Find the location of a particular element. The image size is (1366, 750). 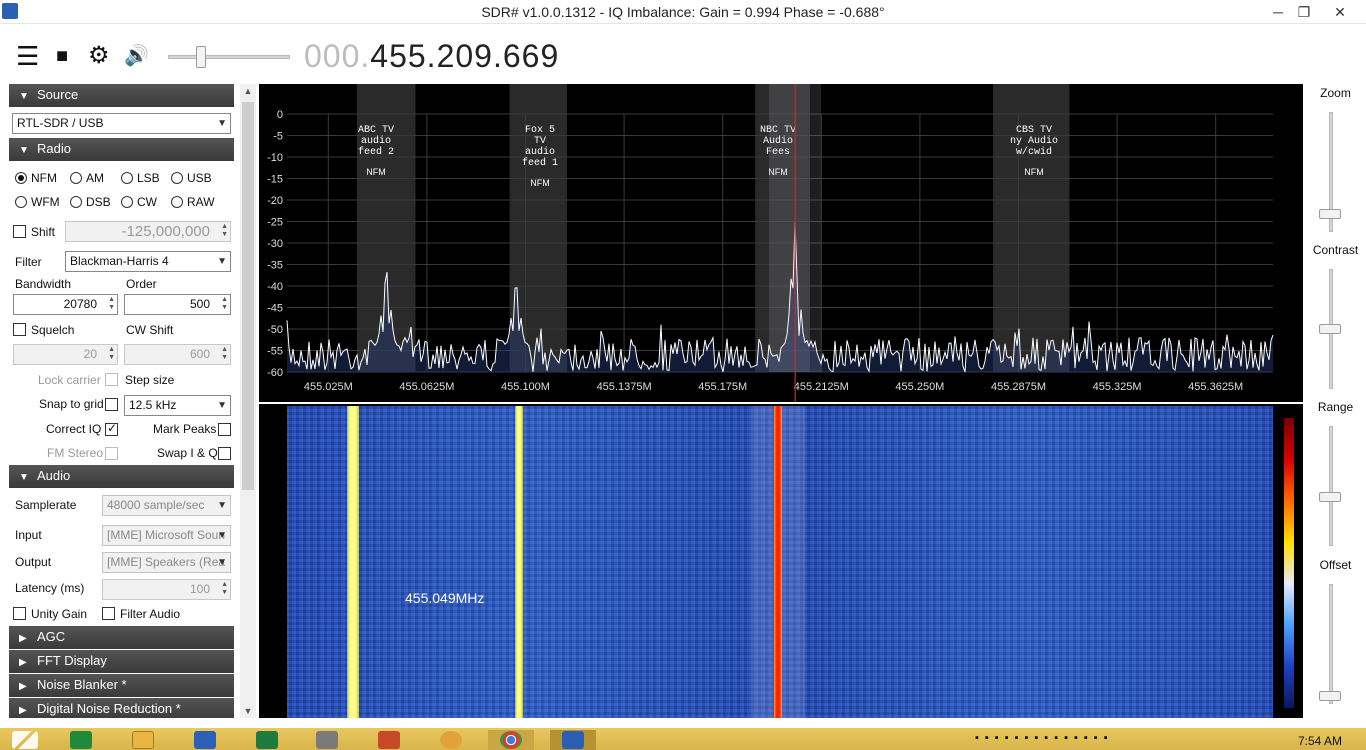

range-slider-track is located at coordinates (1331, 486).